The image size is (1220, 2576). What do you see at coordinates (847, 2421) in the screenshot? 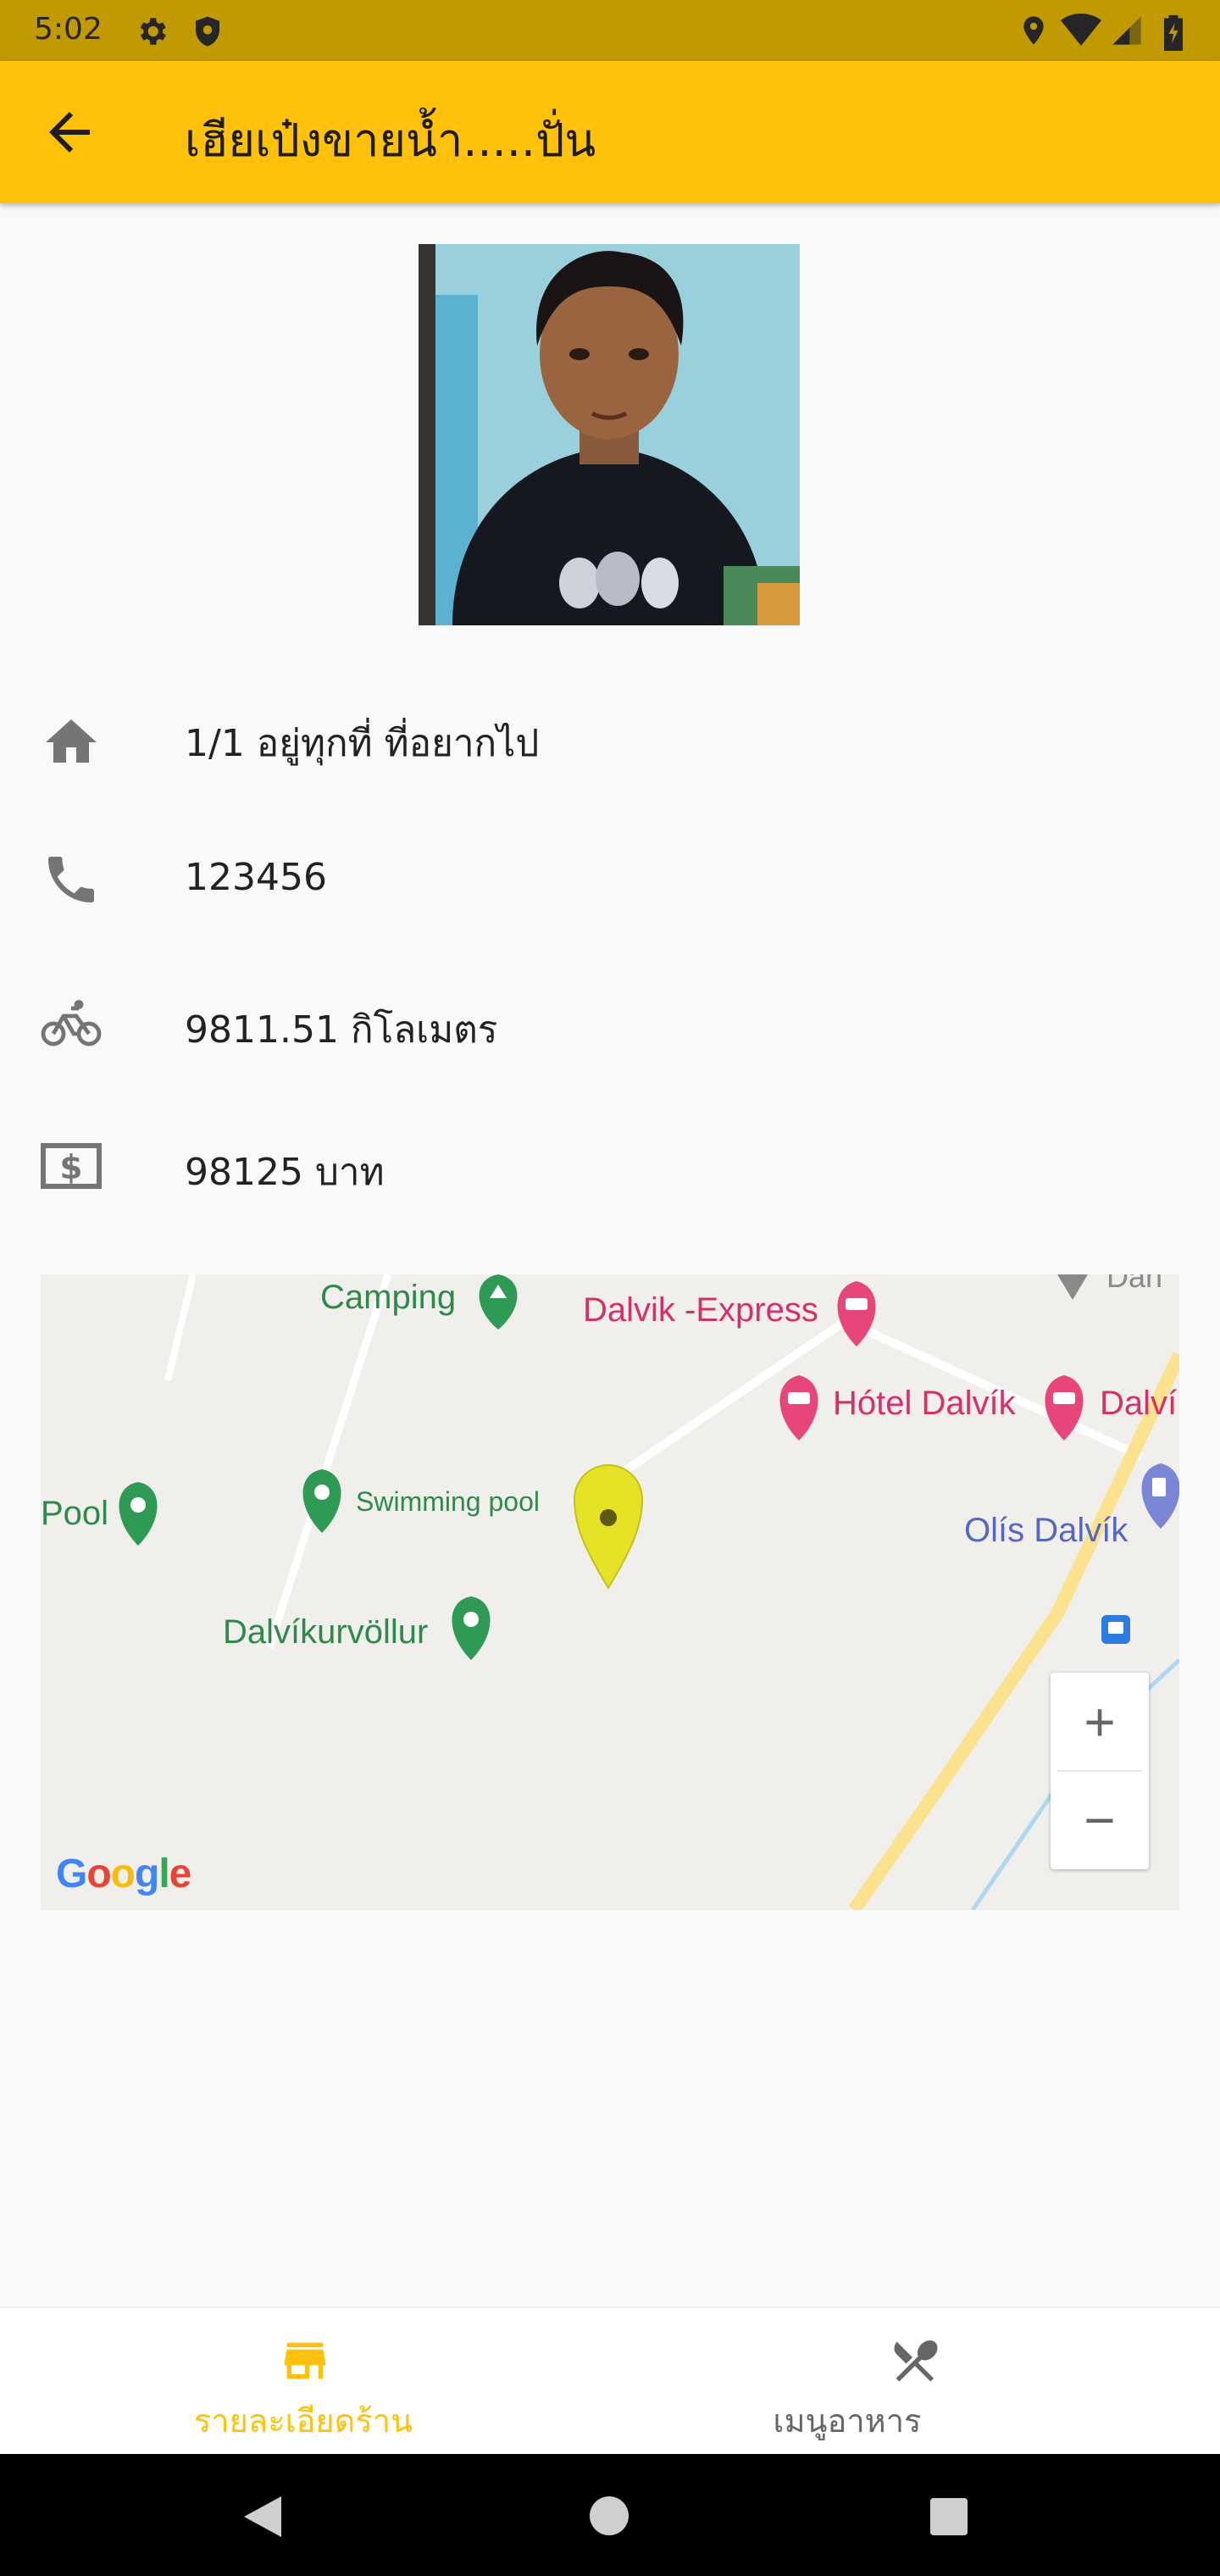
I see `nav-label-food-menu: เมนูอาหาร` at bounding box center [847, 2421].